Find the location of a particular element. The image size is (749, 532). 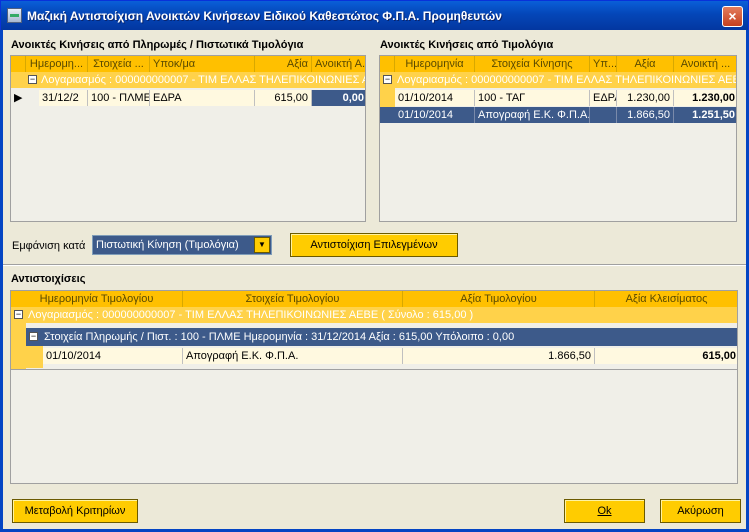

cell-info: 100 - ΠΛΜΕ is located at coordinates (119, 98).